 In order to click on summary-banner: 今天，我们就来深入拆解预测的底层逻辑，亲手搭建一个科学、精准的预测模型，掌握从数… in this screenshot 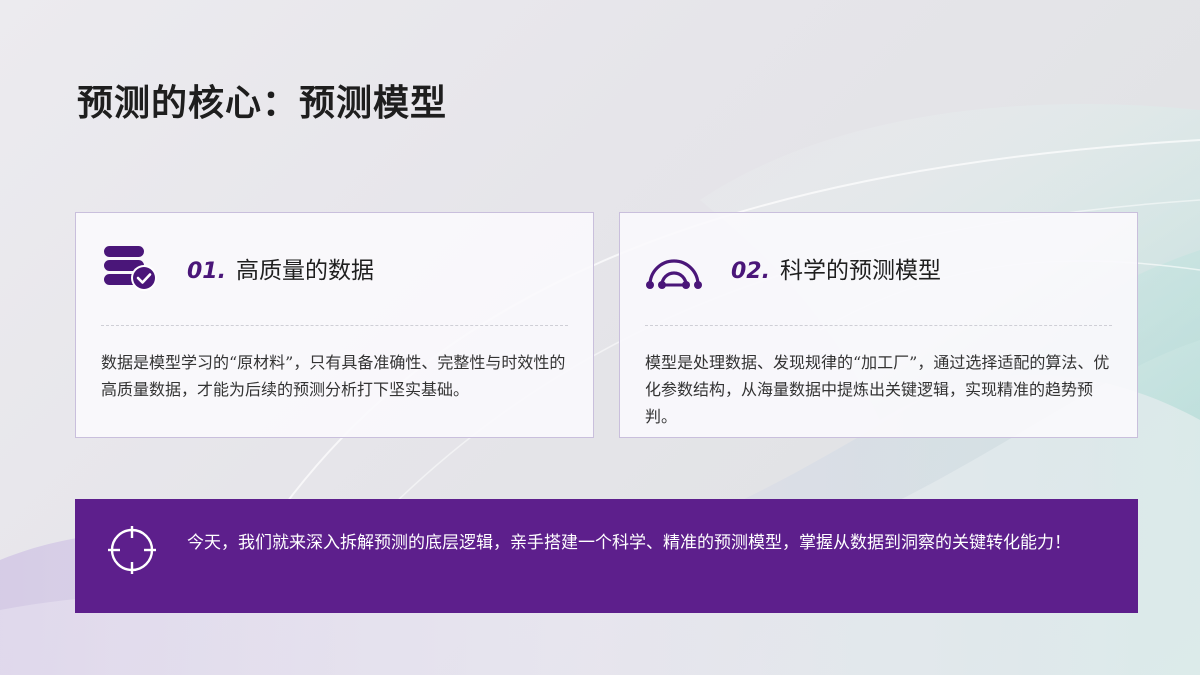, I will do `click(606, 556)`.